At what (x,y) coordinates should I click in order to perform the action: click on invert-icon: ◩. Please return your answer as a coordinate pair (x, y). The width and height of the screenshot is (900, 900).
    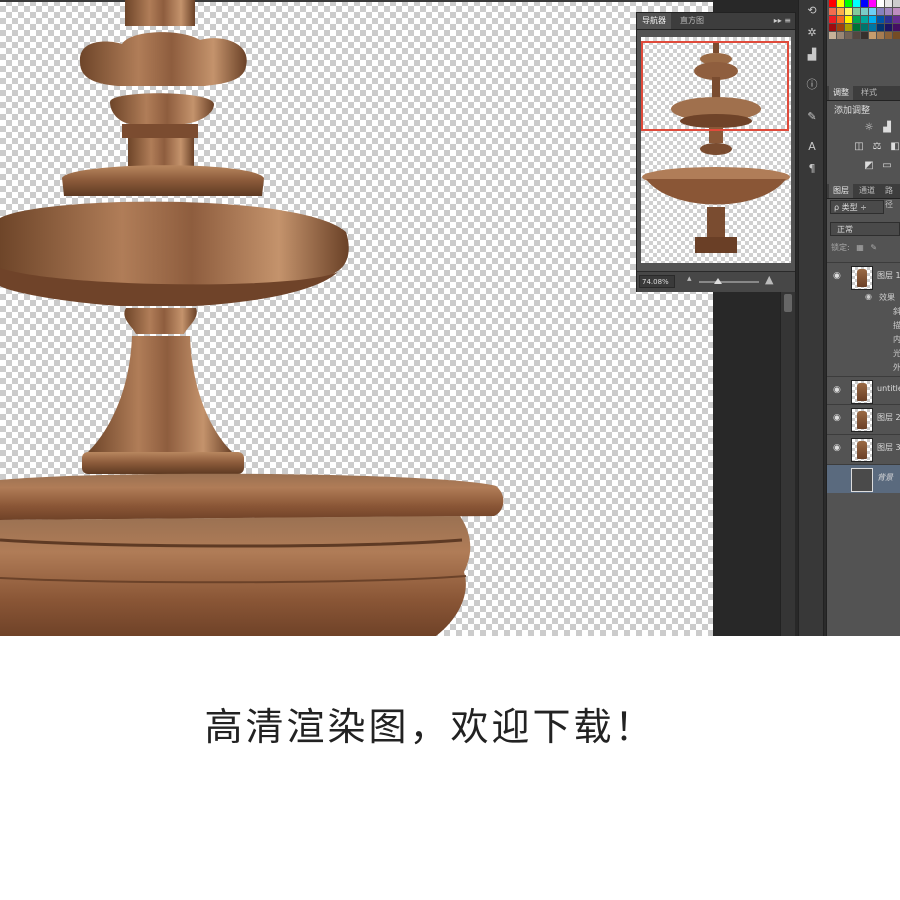
    Looking at the image, I should click on (869, 166).